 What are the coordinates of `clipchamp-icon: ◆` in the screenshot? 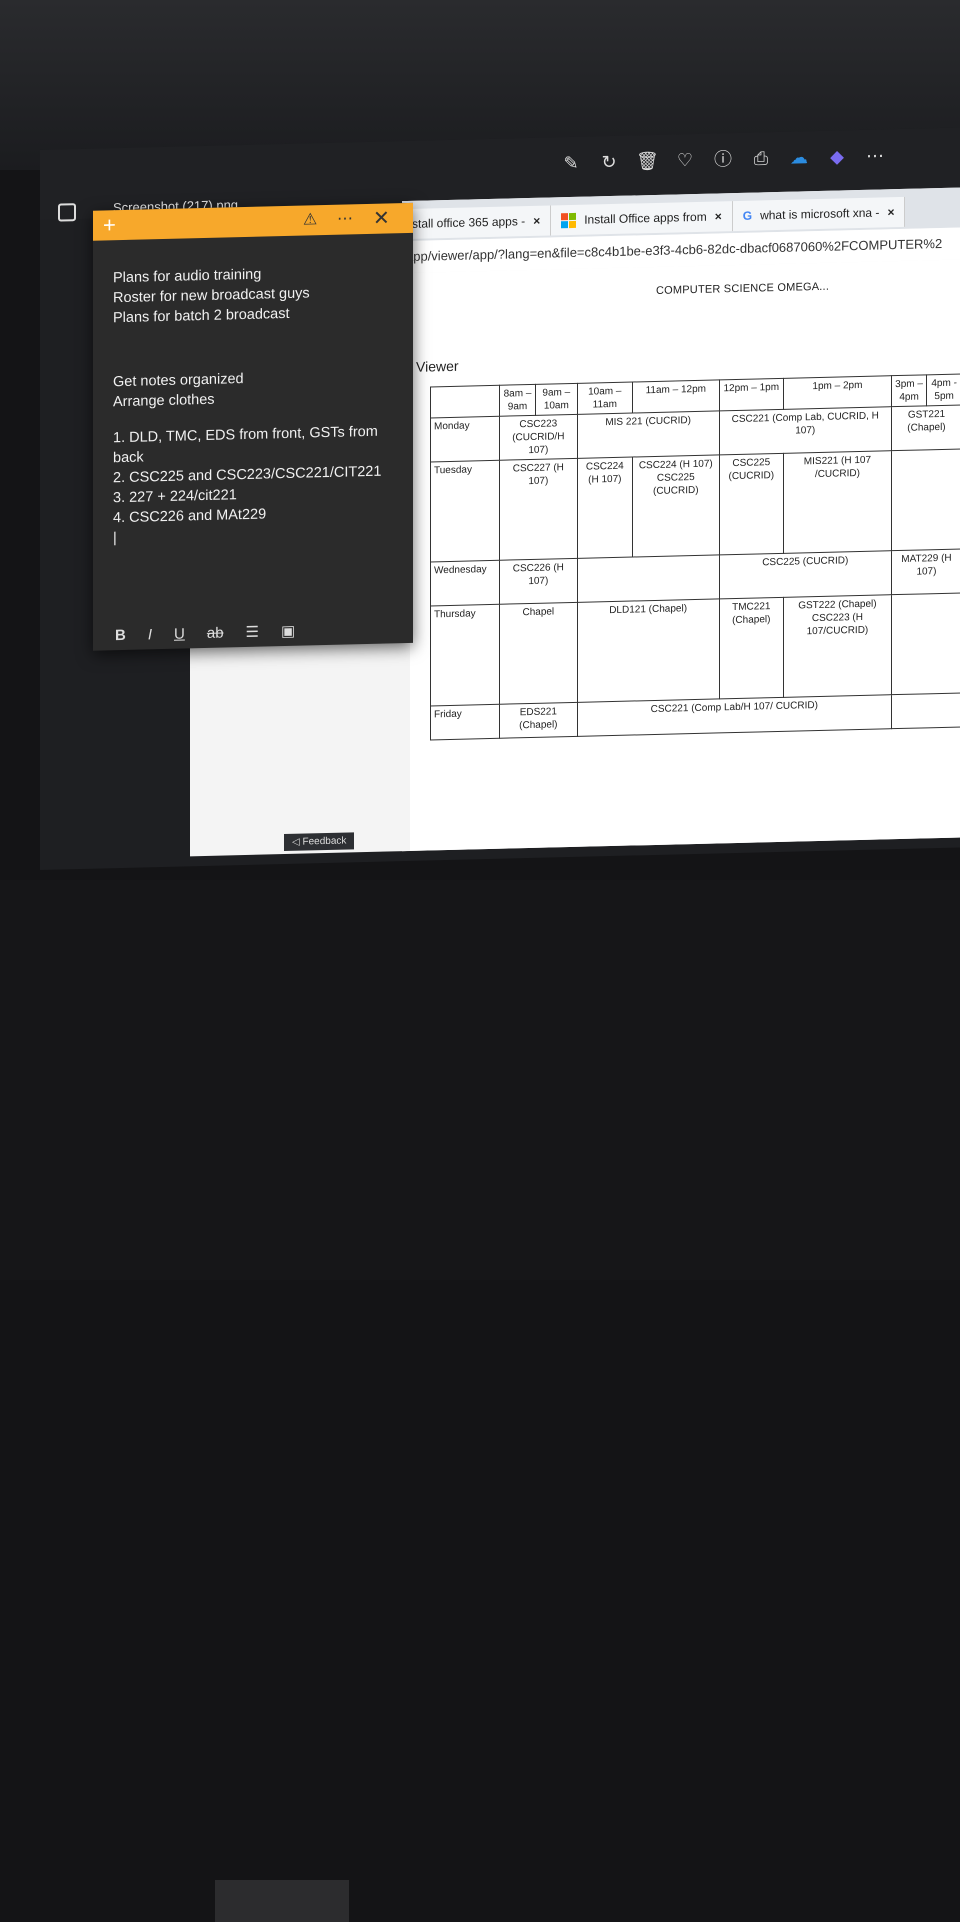 It's located at (837, 156).